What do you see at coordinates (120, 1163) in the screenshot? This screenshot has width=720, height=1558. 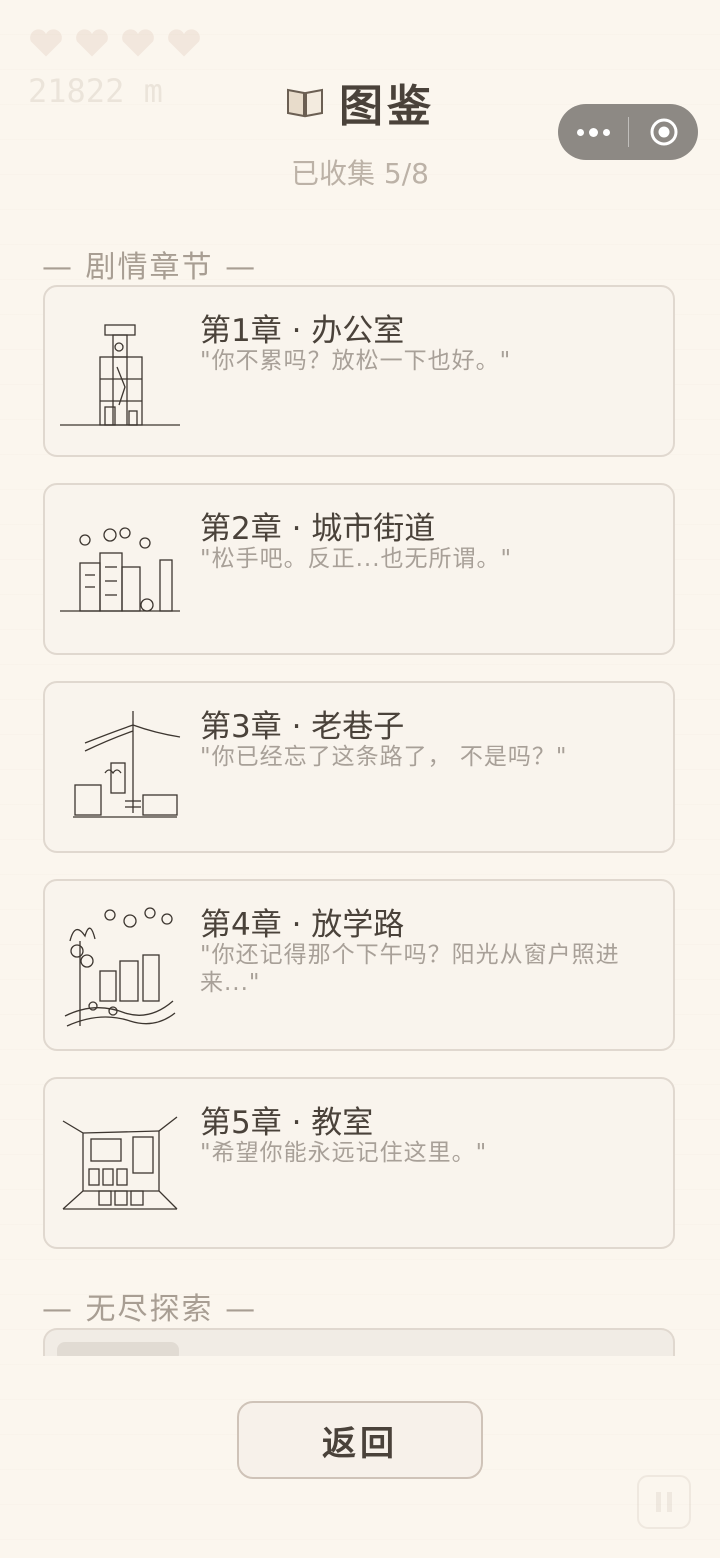 I see `classroom-sketch-icon` at bounding box center [120, 1163].